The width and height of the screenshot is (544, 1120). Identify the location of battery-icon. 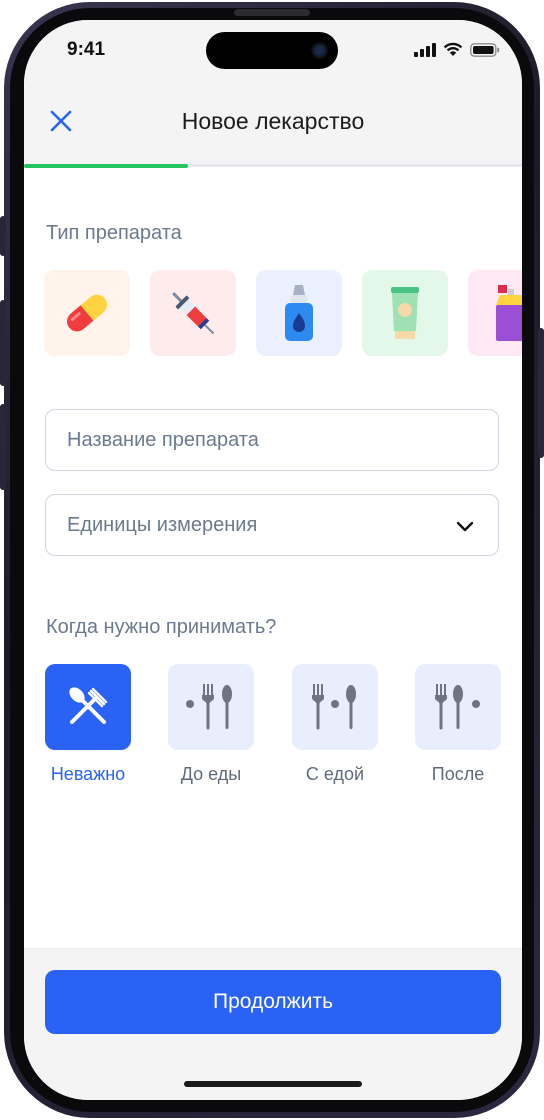
(485, 49).